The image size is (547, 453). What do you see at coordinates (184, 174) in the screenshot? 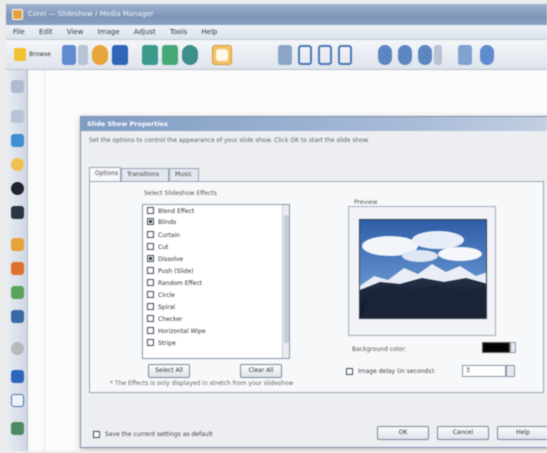
I see `tab-music: Music` at bounding box center [184, 174].